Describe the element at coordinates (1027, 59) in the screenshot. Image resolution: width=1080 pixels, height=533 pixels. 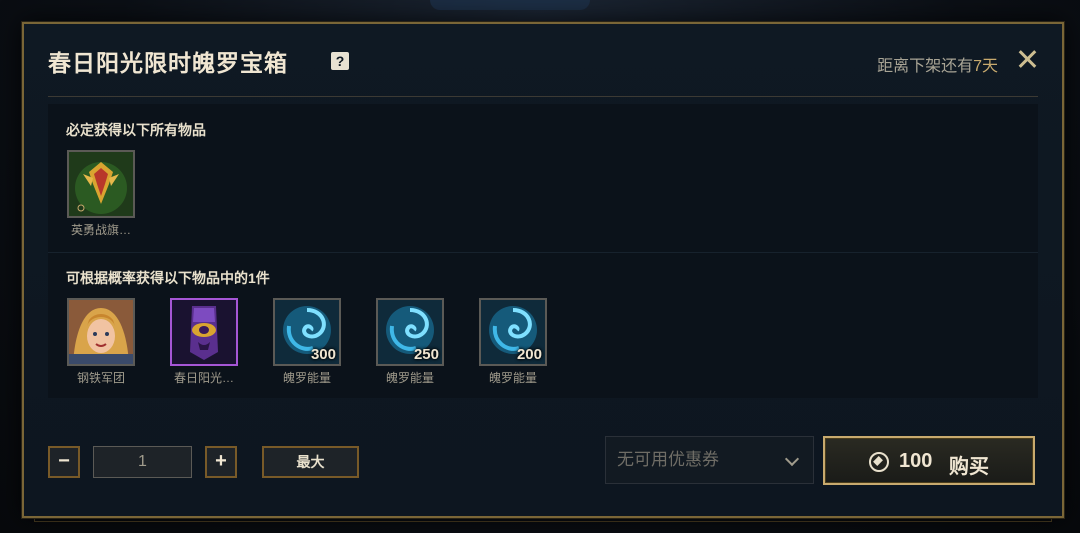
I see `close-icon` at that location.